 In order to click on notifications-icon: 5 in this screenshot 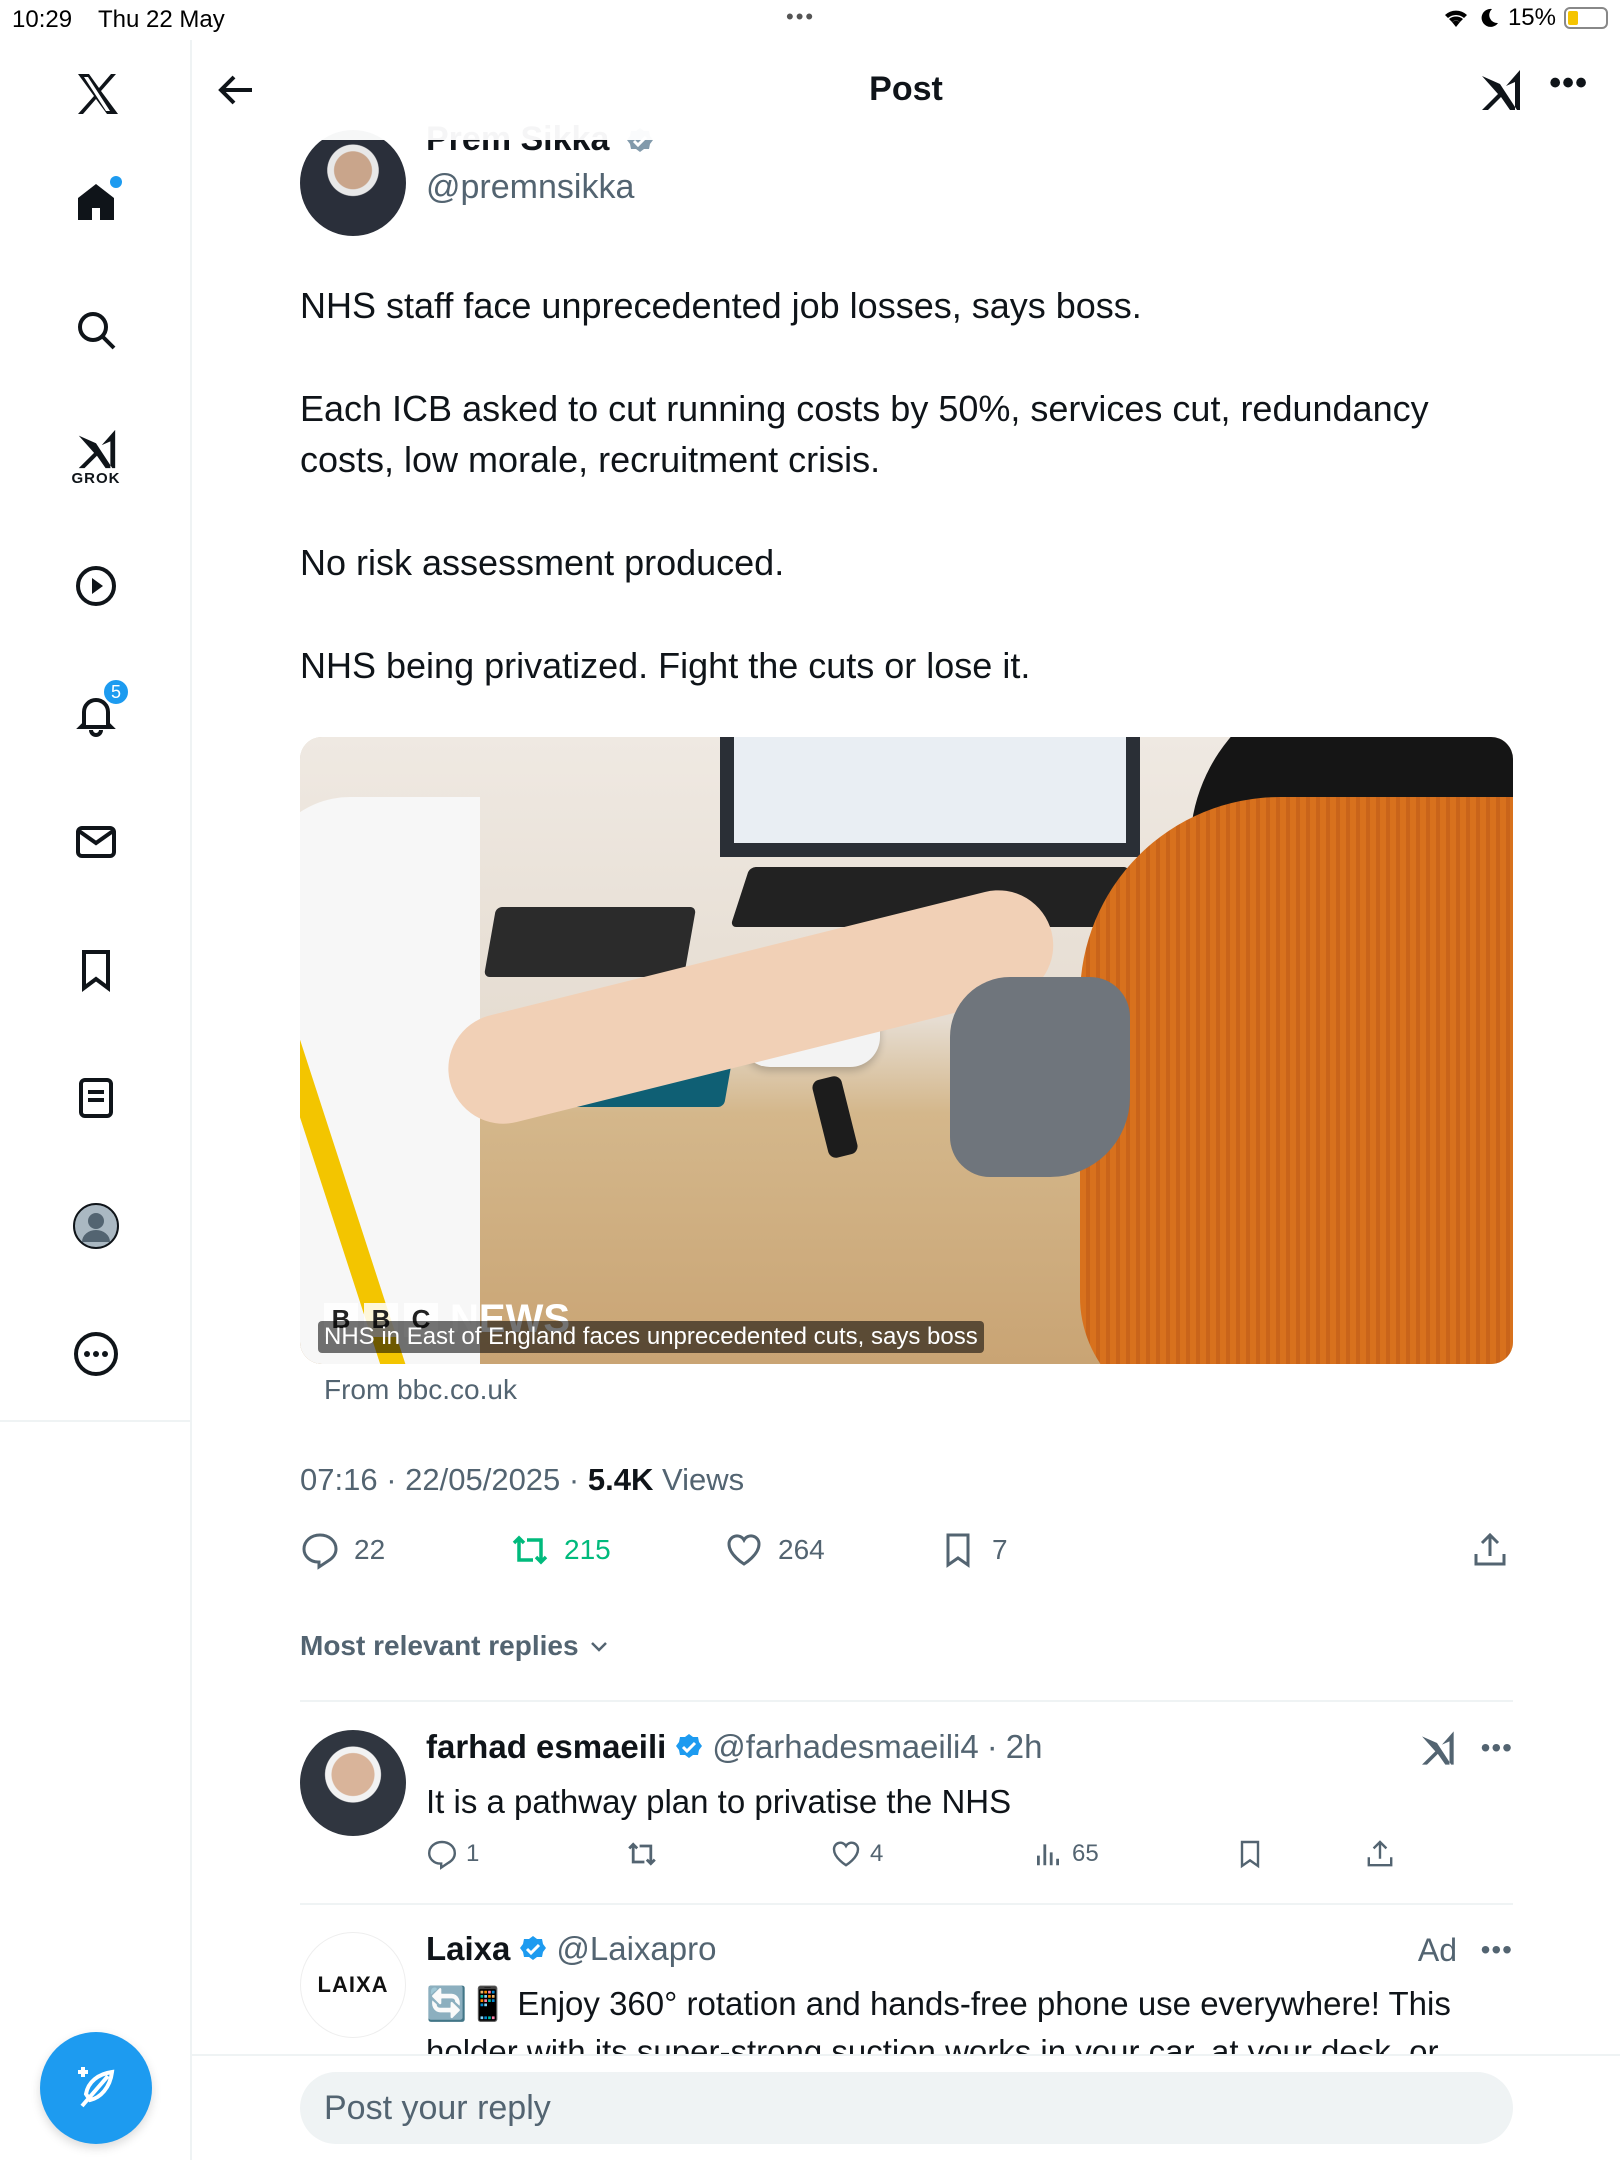, I will do `click(96, 714)`.